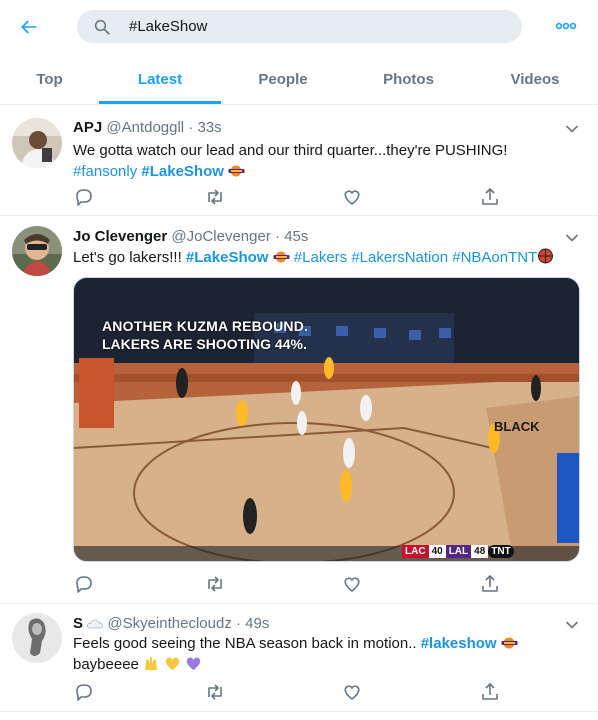 Image resolution: width=598 pixels, height=720 pixels. I want to click on timestamp: 45s, so click(296, 236).